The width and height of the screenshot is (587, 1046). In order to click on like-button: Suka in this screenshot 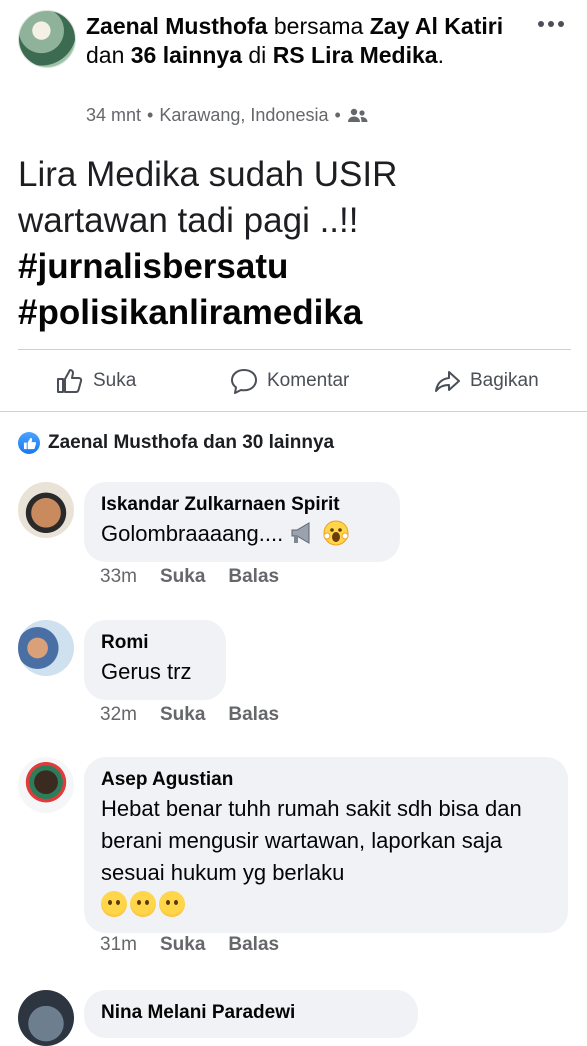, I will do `click(95, 381)`.